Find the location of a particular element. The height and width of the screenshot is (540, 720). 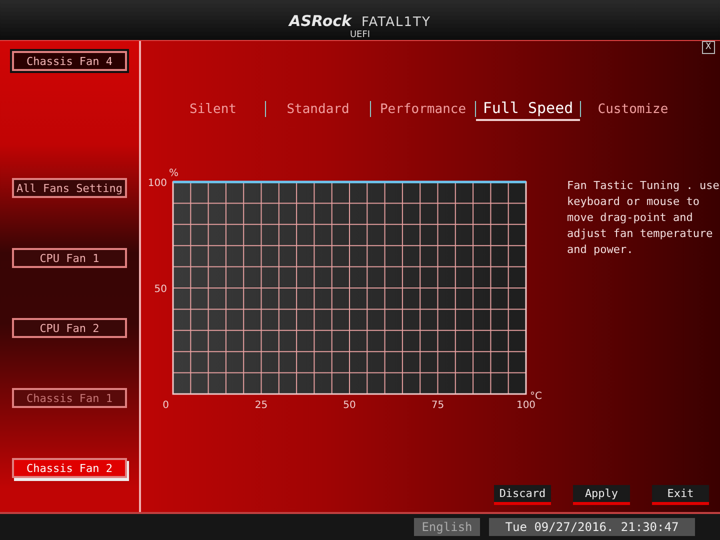

action-button: Exit is located at coordinates (680, 495).